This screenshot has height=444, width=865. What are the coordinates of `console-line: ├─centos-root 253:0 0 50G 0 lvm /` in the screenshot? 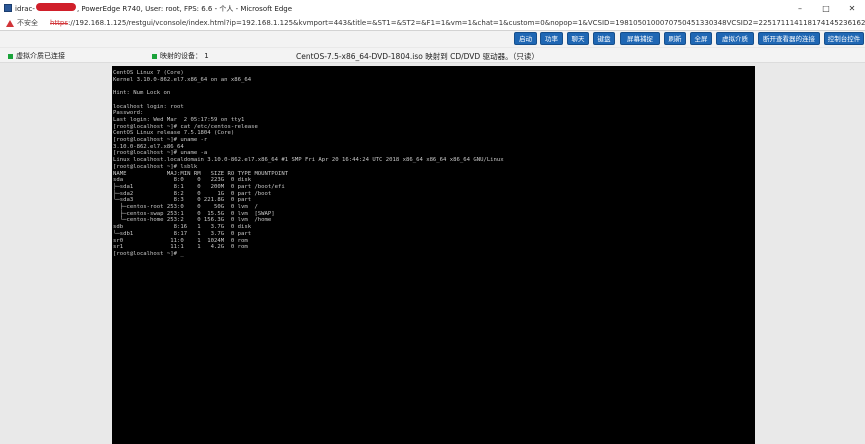 It's located at (185, 207).